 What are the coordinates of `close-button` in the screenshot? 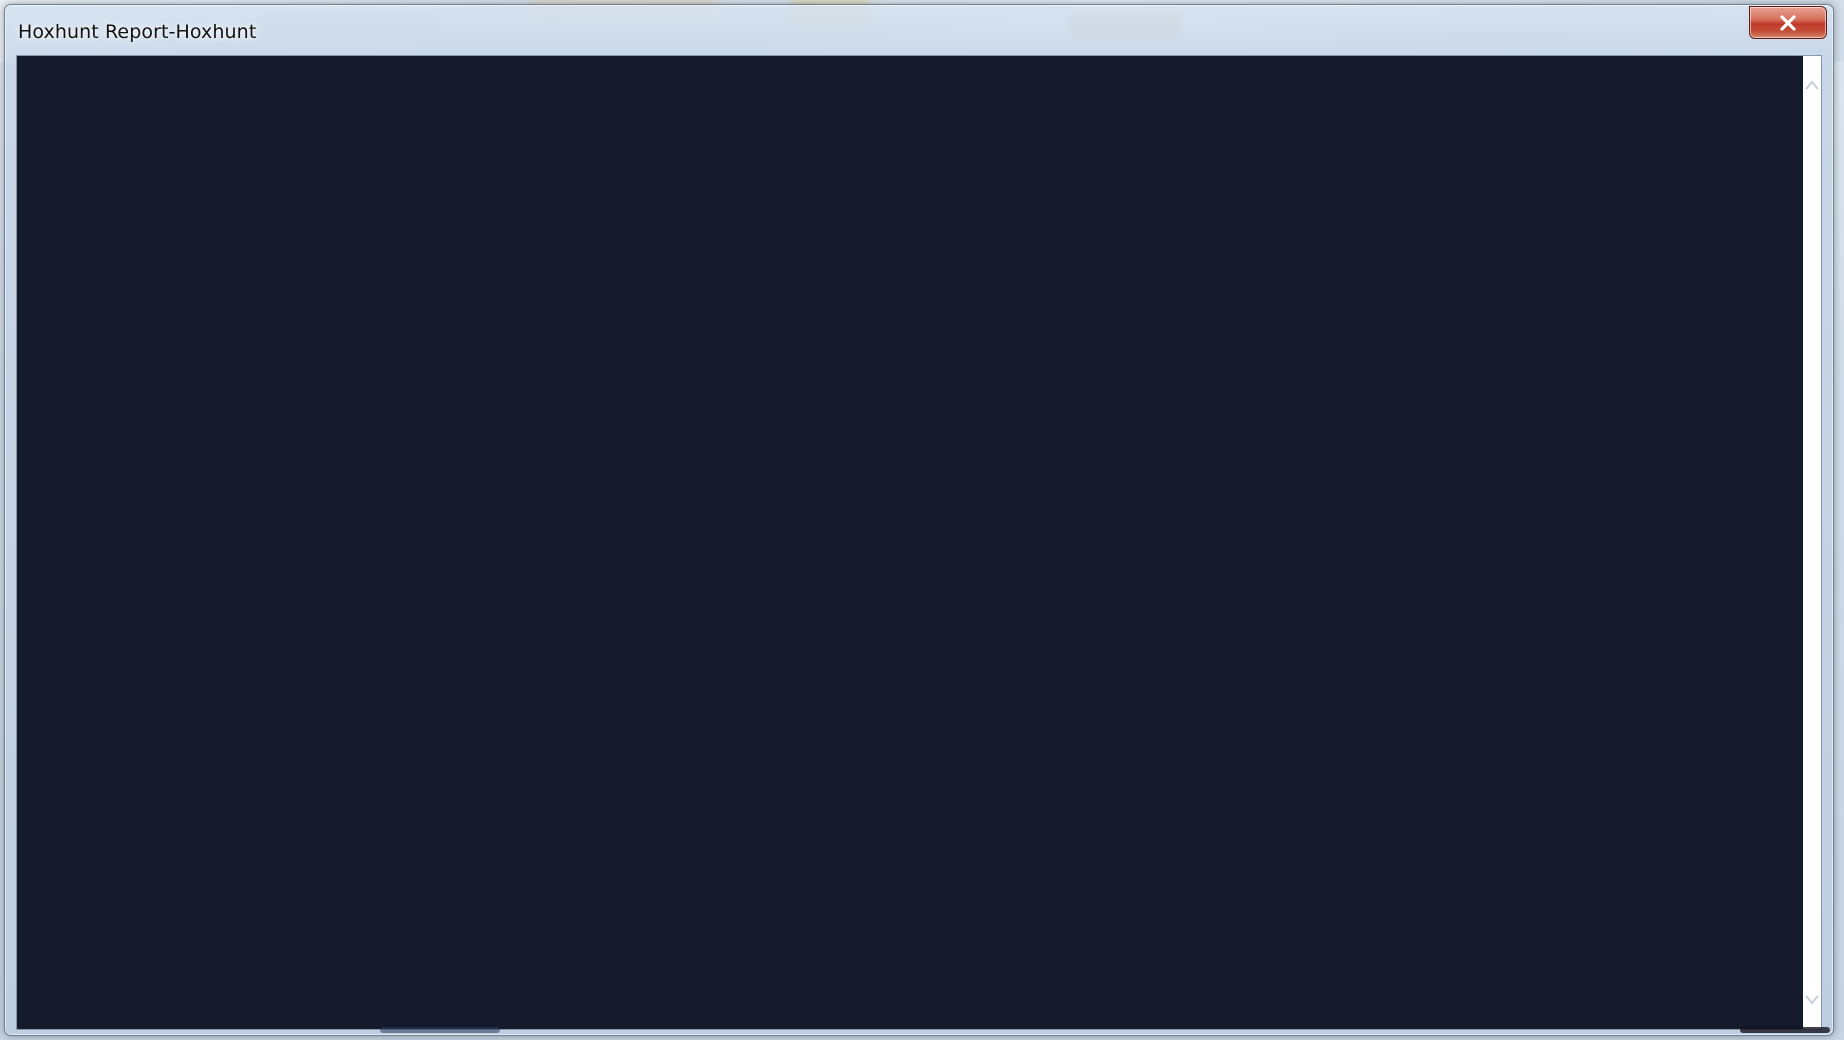 It's located at (1788, 22).